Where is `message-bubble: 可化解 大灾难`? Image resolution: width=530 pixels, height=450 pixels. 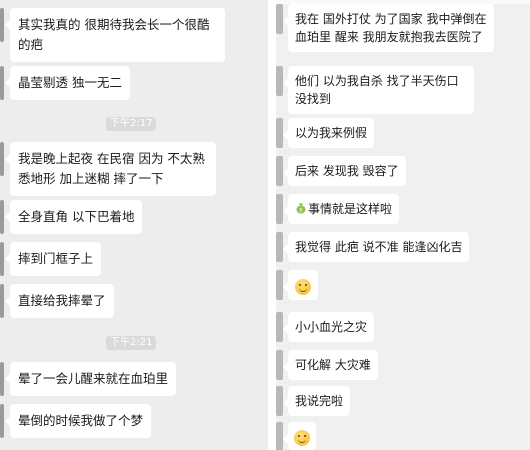 message-bubble: 可化解 大灾难 is located at coordinates (330, 365).